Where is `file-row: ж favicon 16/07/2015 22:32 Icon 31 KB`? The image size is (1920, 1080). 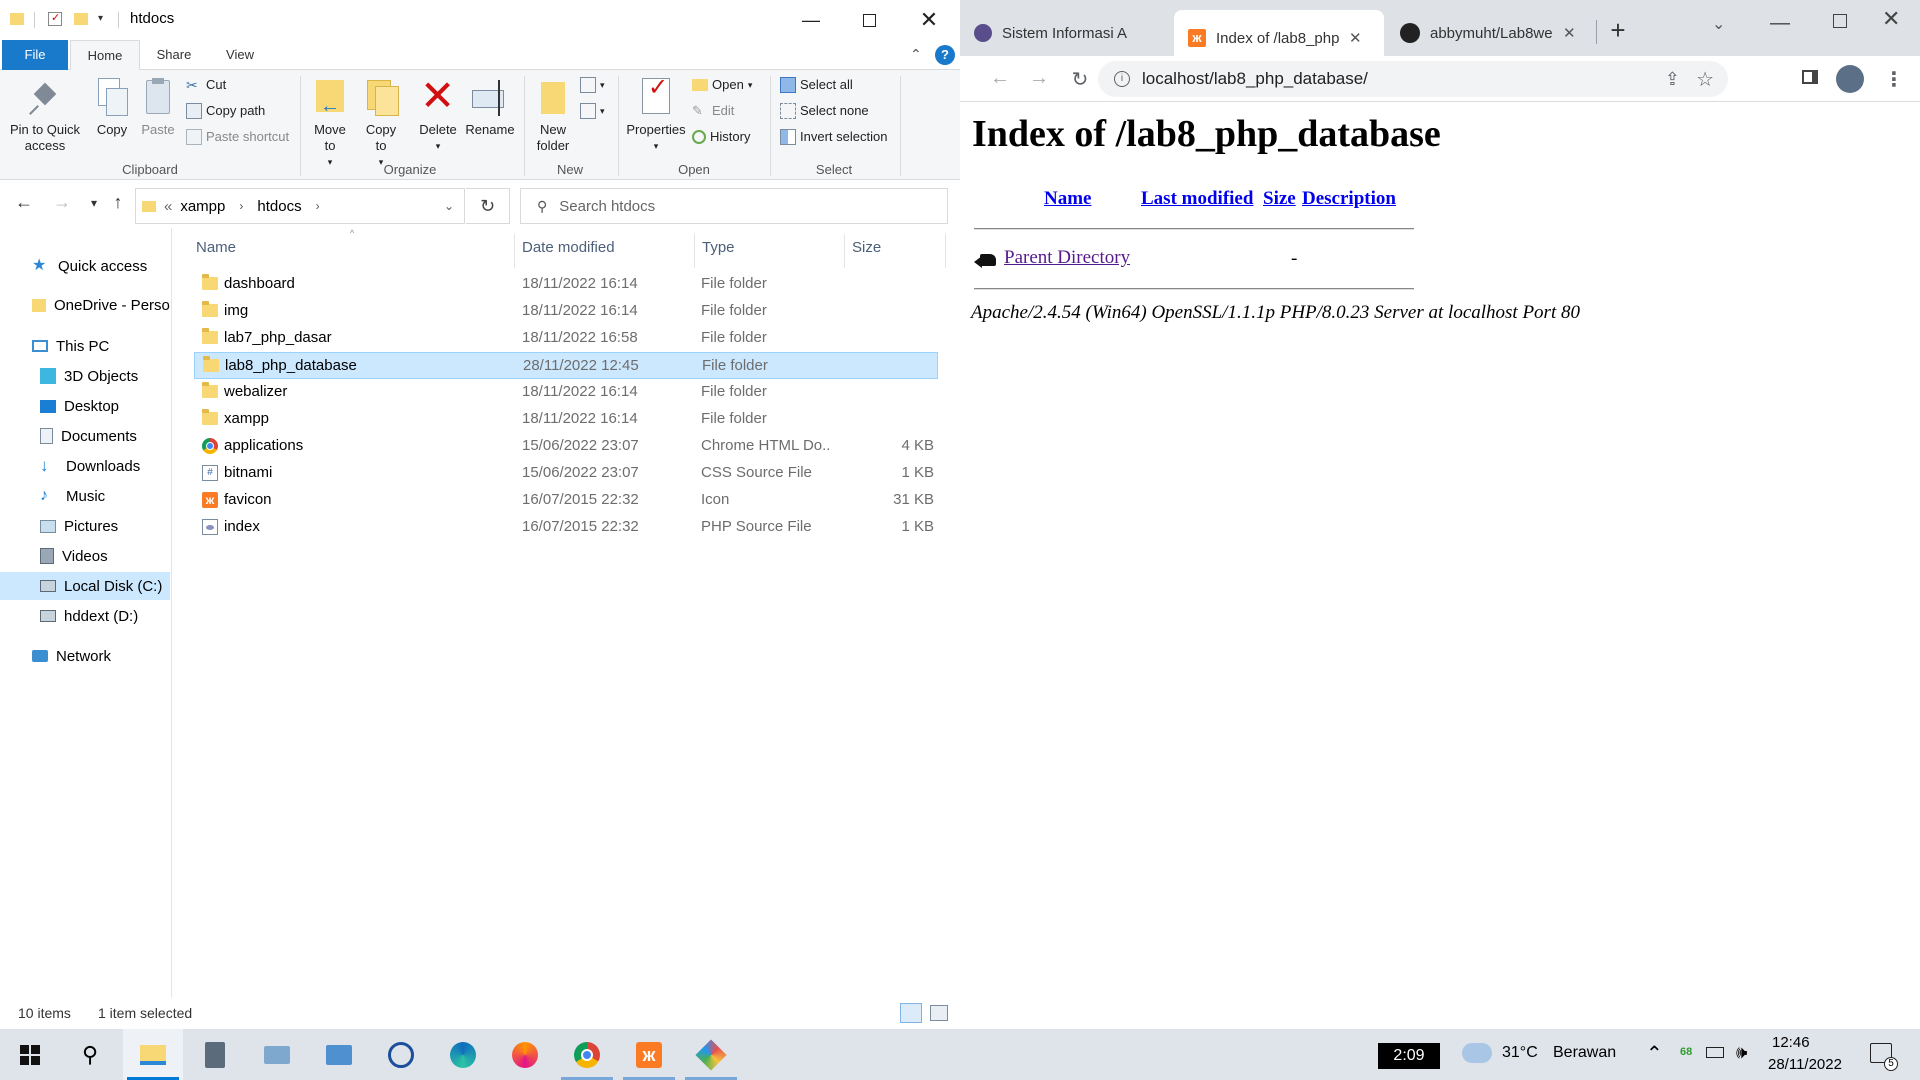 file-row: ж favicon 16/07/2015 22:32 Icon 31 KB is located at coordinates (566, 500).